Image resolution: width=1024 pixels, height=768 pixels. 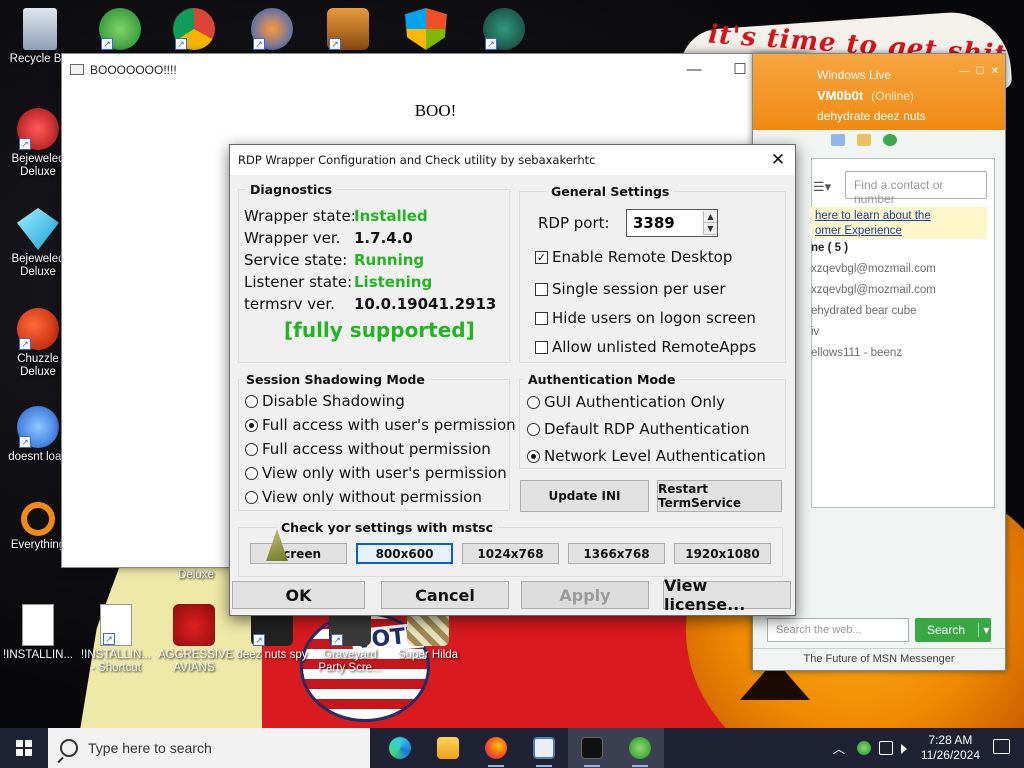 I want to click on shadow-option-disable: Disable Shadowing, so click(x=325, y=401).